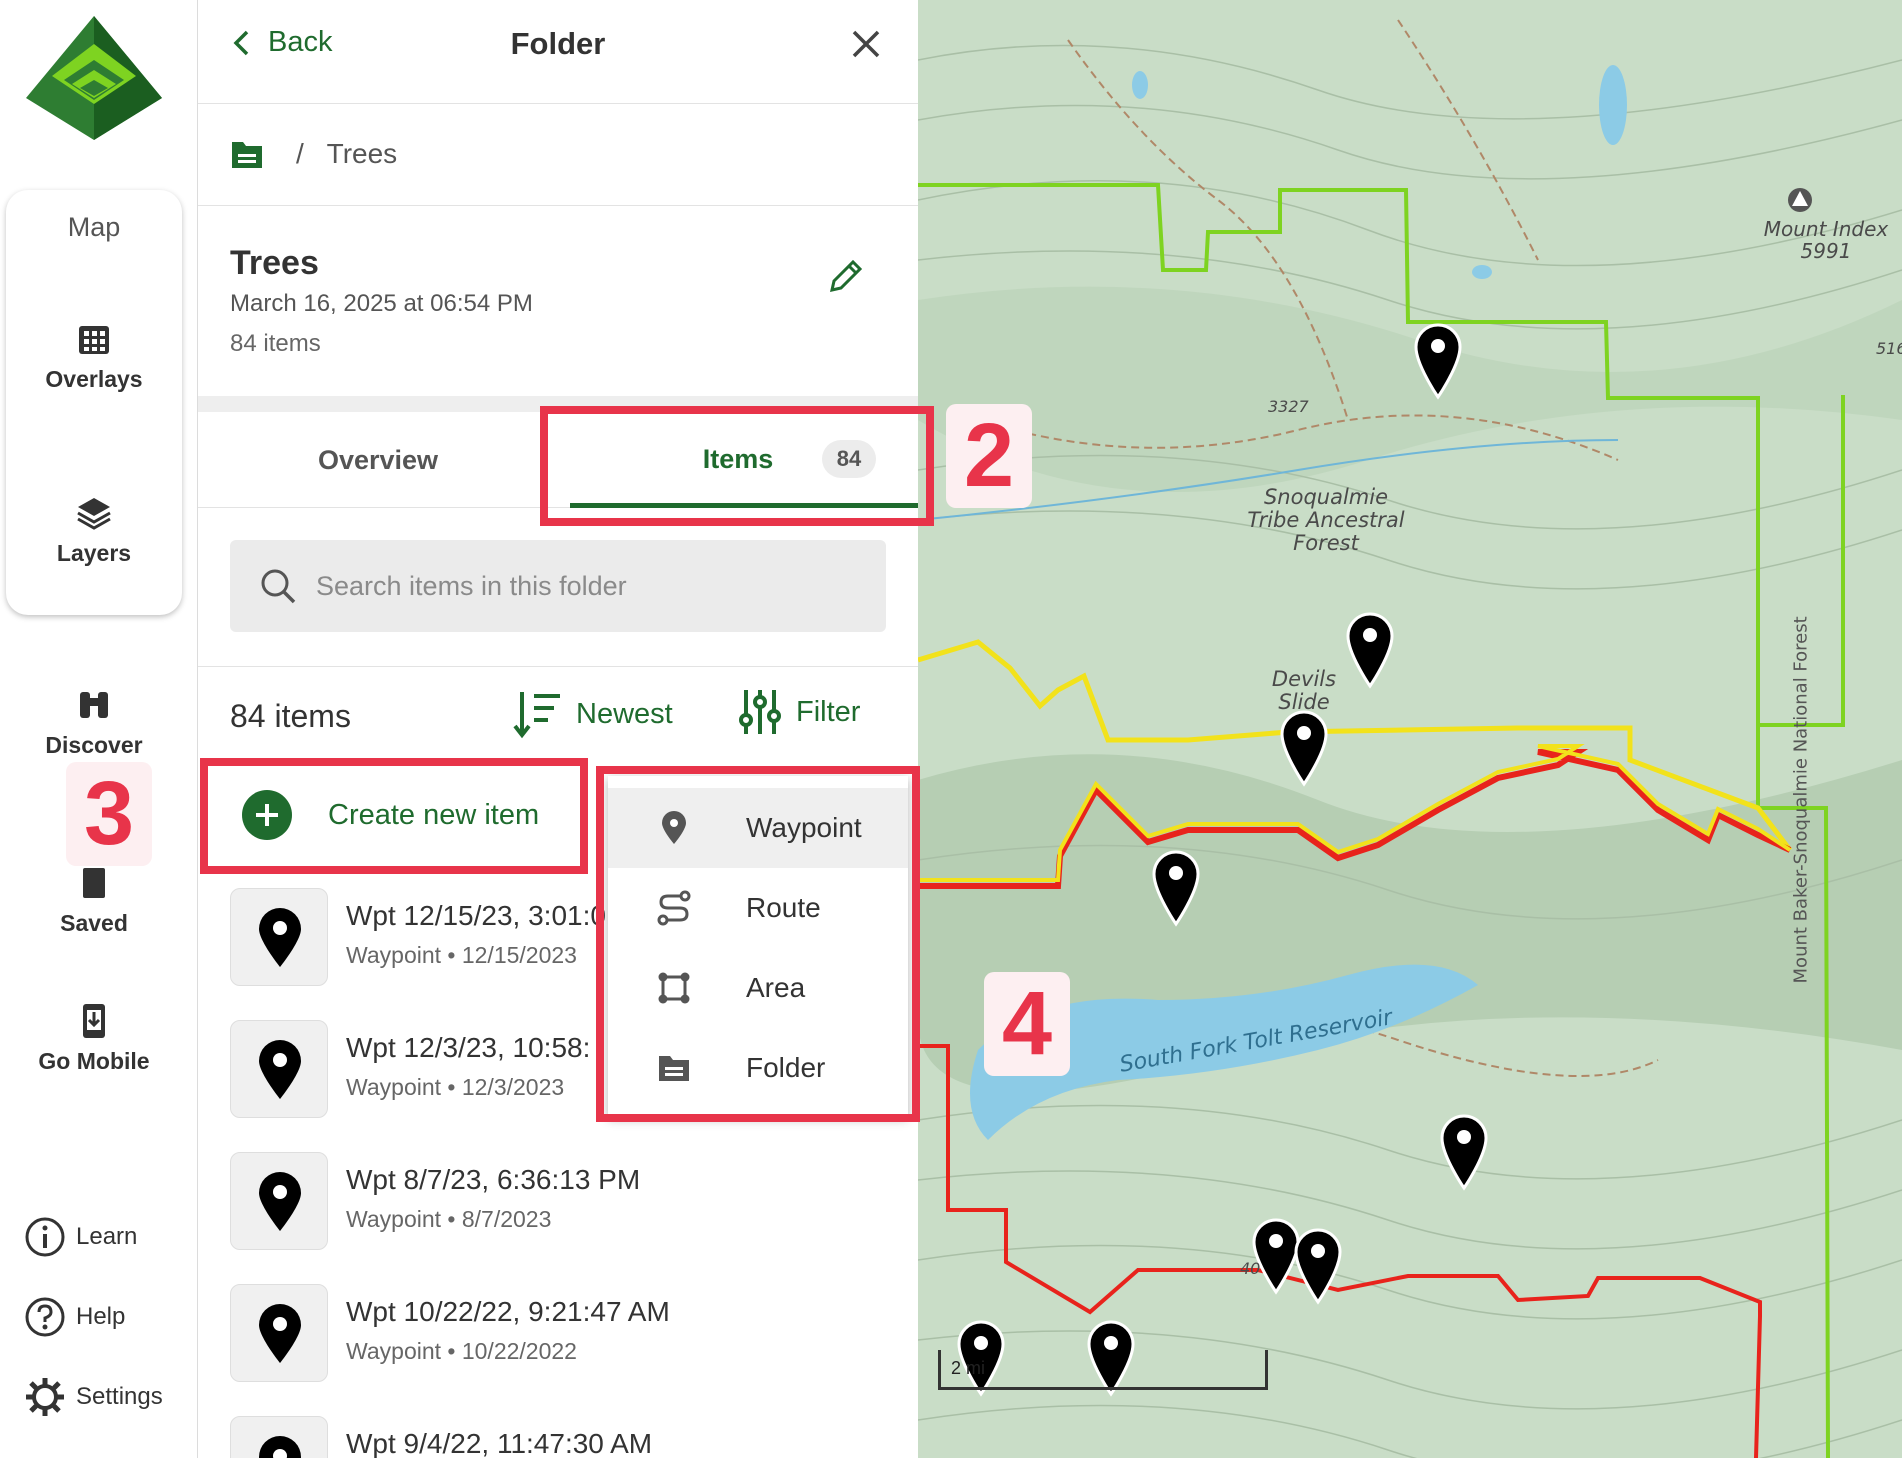 This screenshot has width=1902, height=1458. Describe the element at coordinates (101, 1316) in the screenshot. I see `rail-help-label: Help` at that location.